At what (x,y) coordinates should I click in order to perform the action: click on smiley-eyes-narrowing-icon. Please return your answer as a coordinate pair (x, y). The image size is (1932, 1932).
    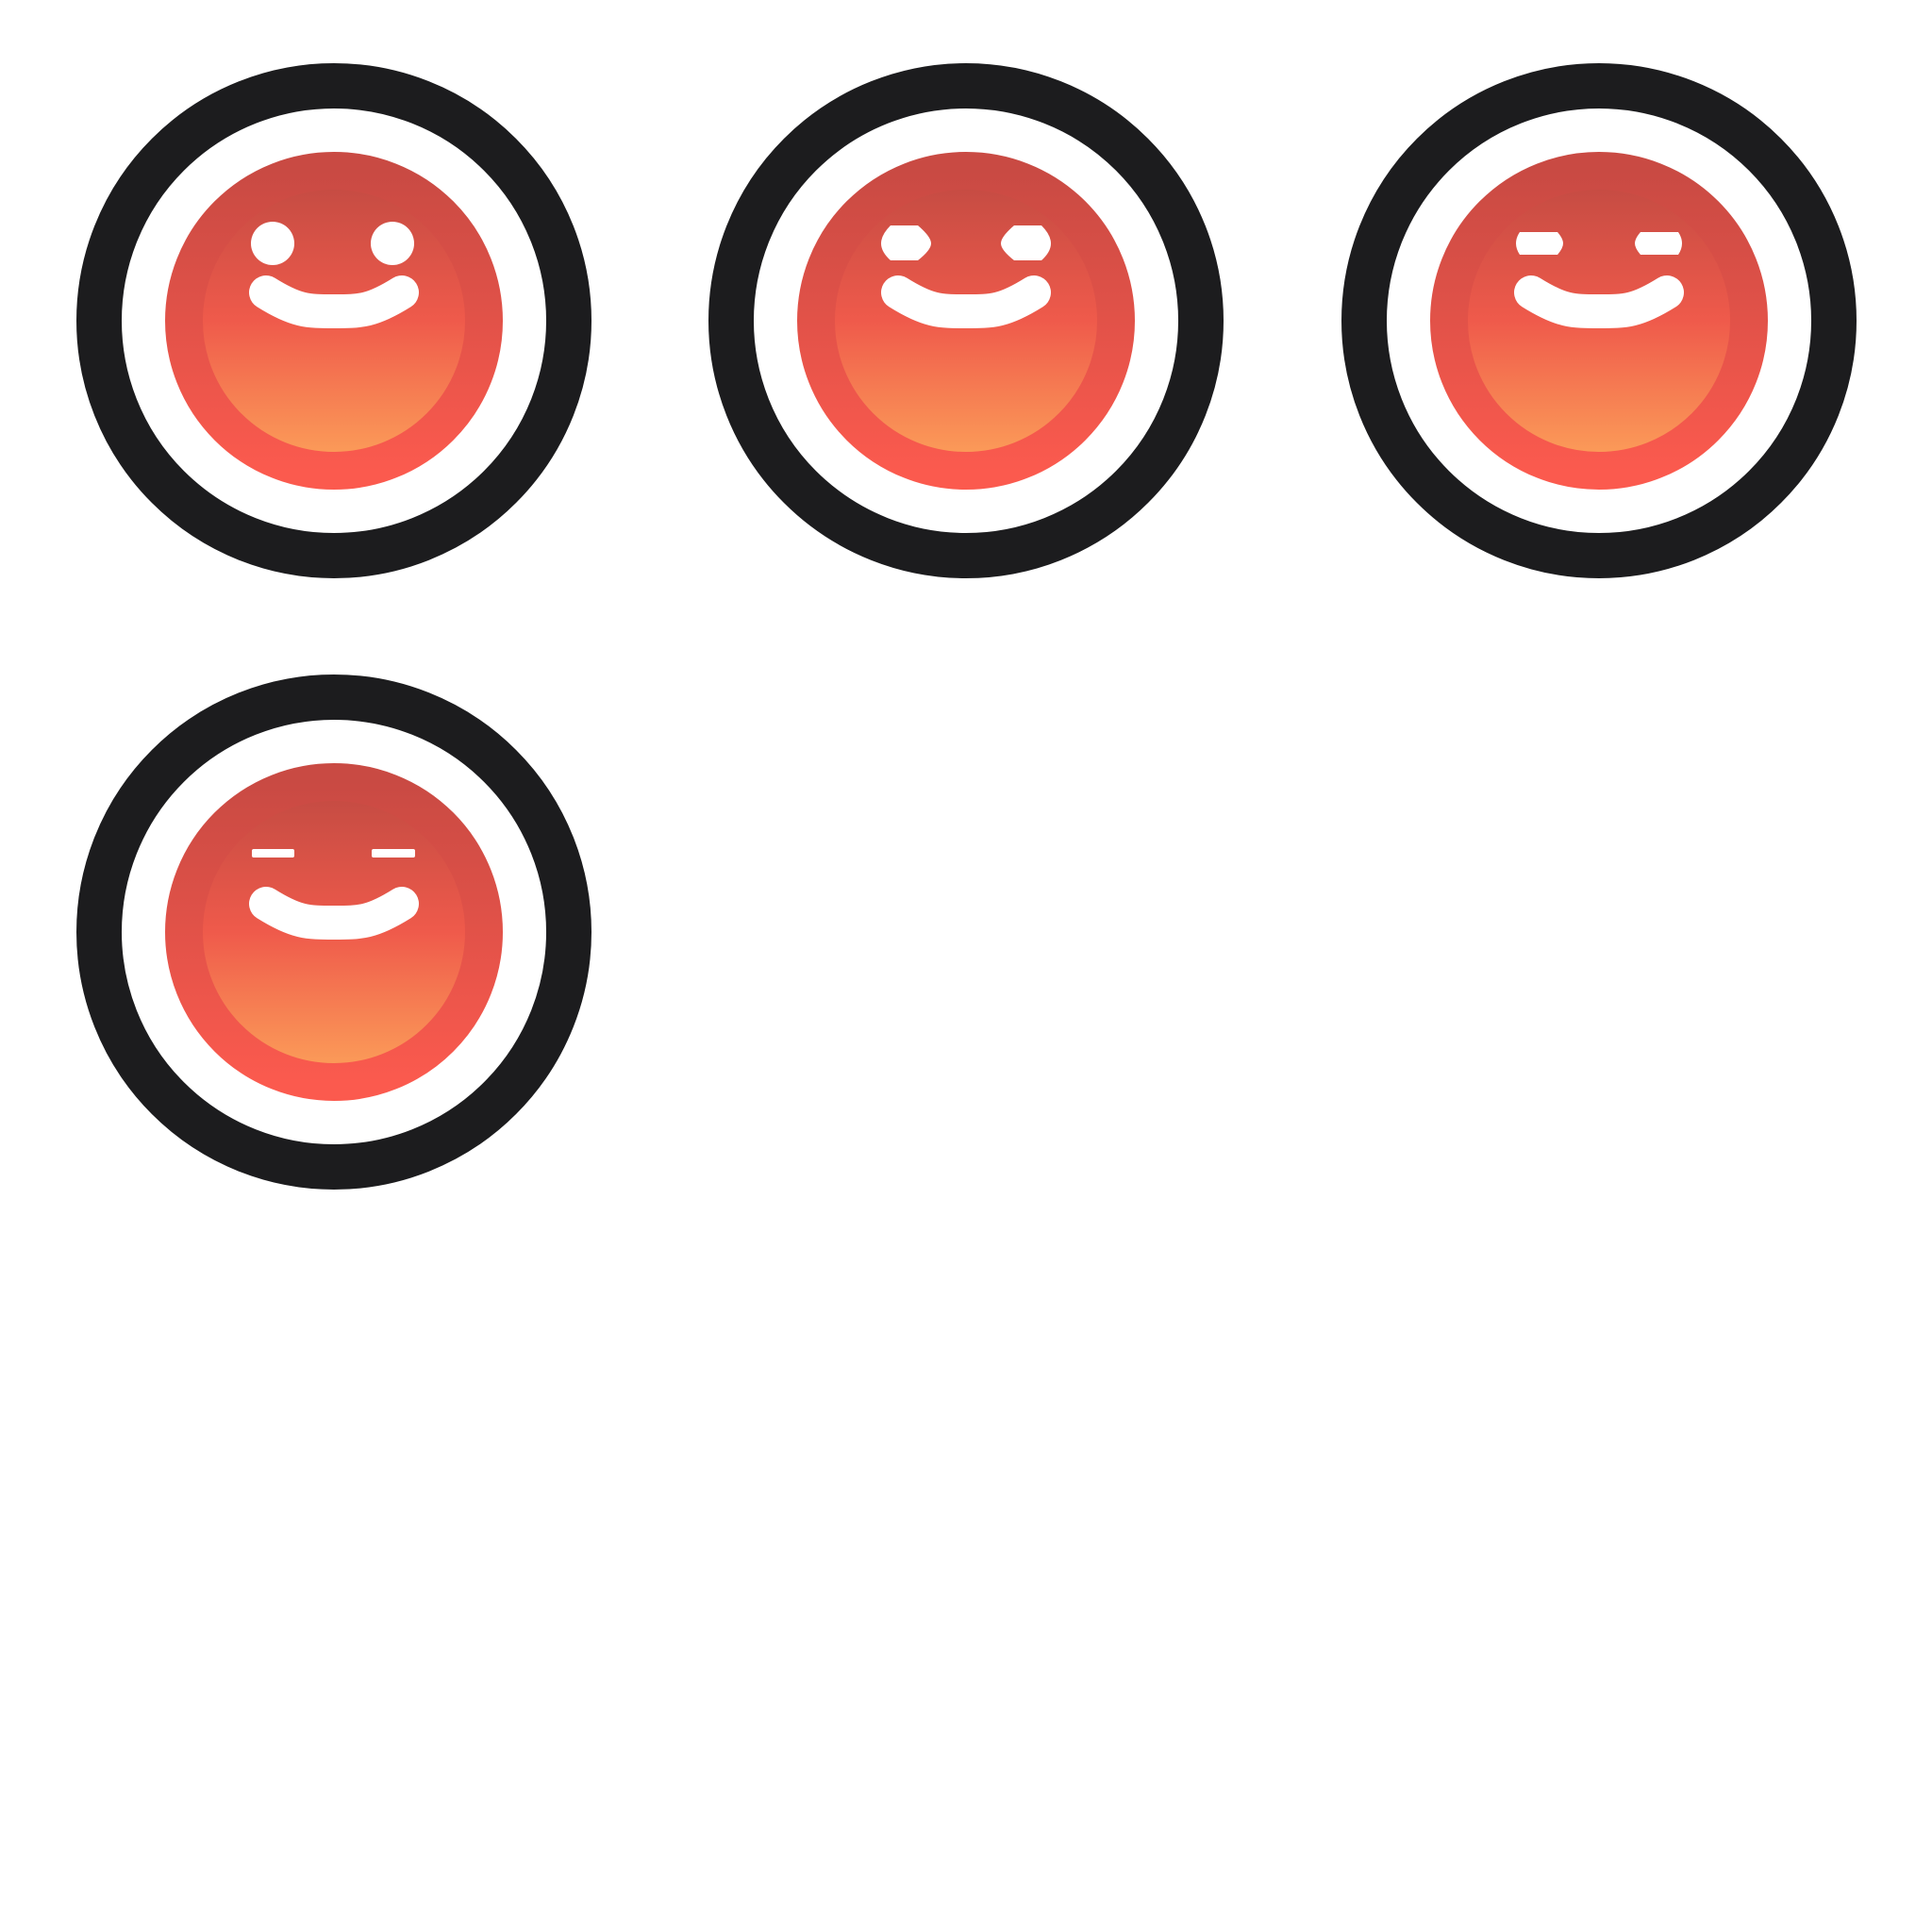
    Looking at the image, I should click on (966, 320).